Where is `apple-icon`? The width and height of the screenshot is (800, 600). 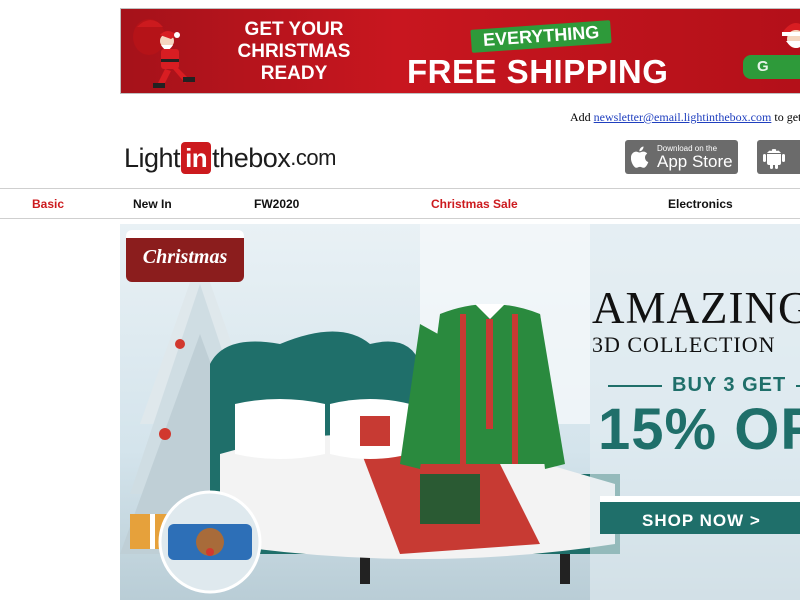
apple-icon is located at coordinates (641, 157).